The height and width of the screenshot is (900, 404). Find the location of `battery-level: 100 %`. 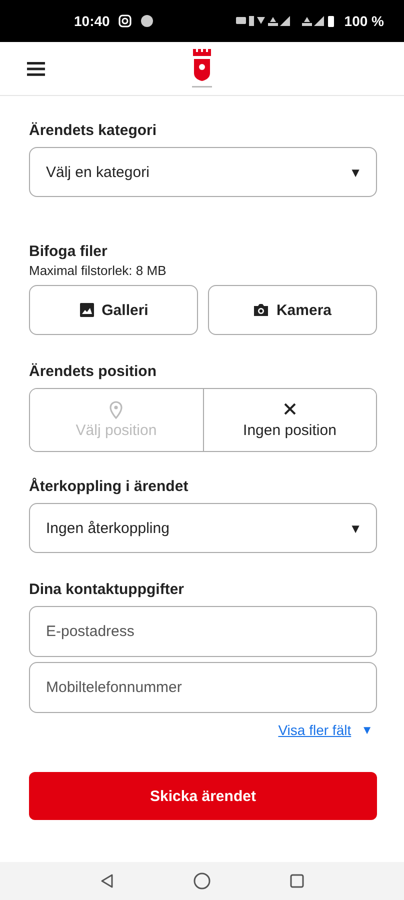

battery-level: 100 % is located at coordinates (364, 21).